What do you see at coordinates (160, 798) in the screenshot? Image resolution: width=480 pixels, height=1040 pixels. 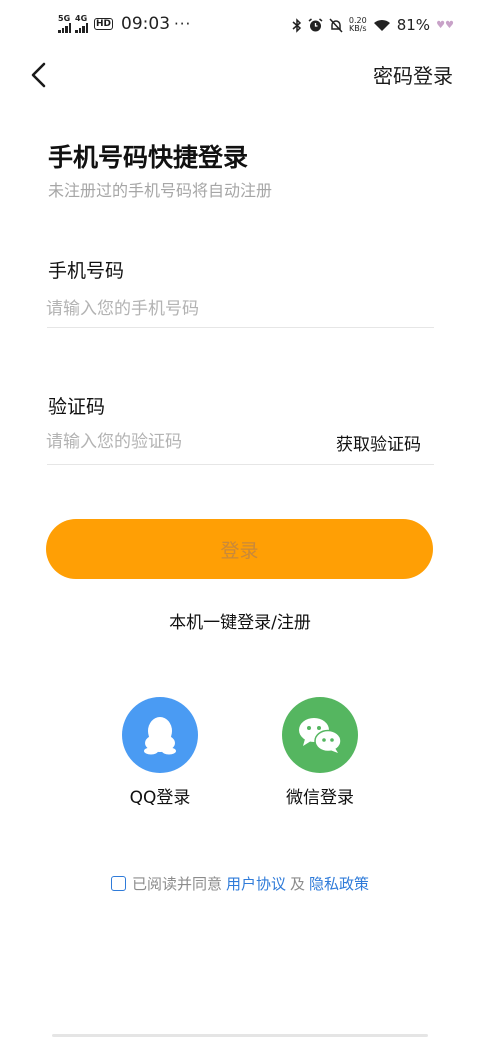 I see `qq-login-label: QQ登录` at bounding box center [160, 798].